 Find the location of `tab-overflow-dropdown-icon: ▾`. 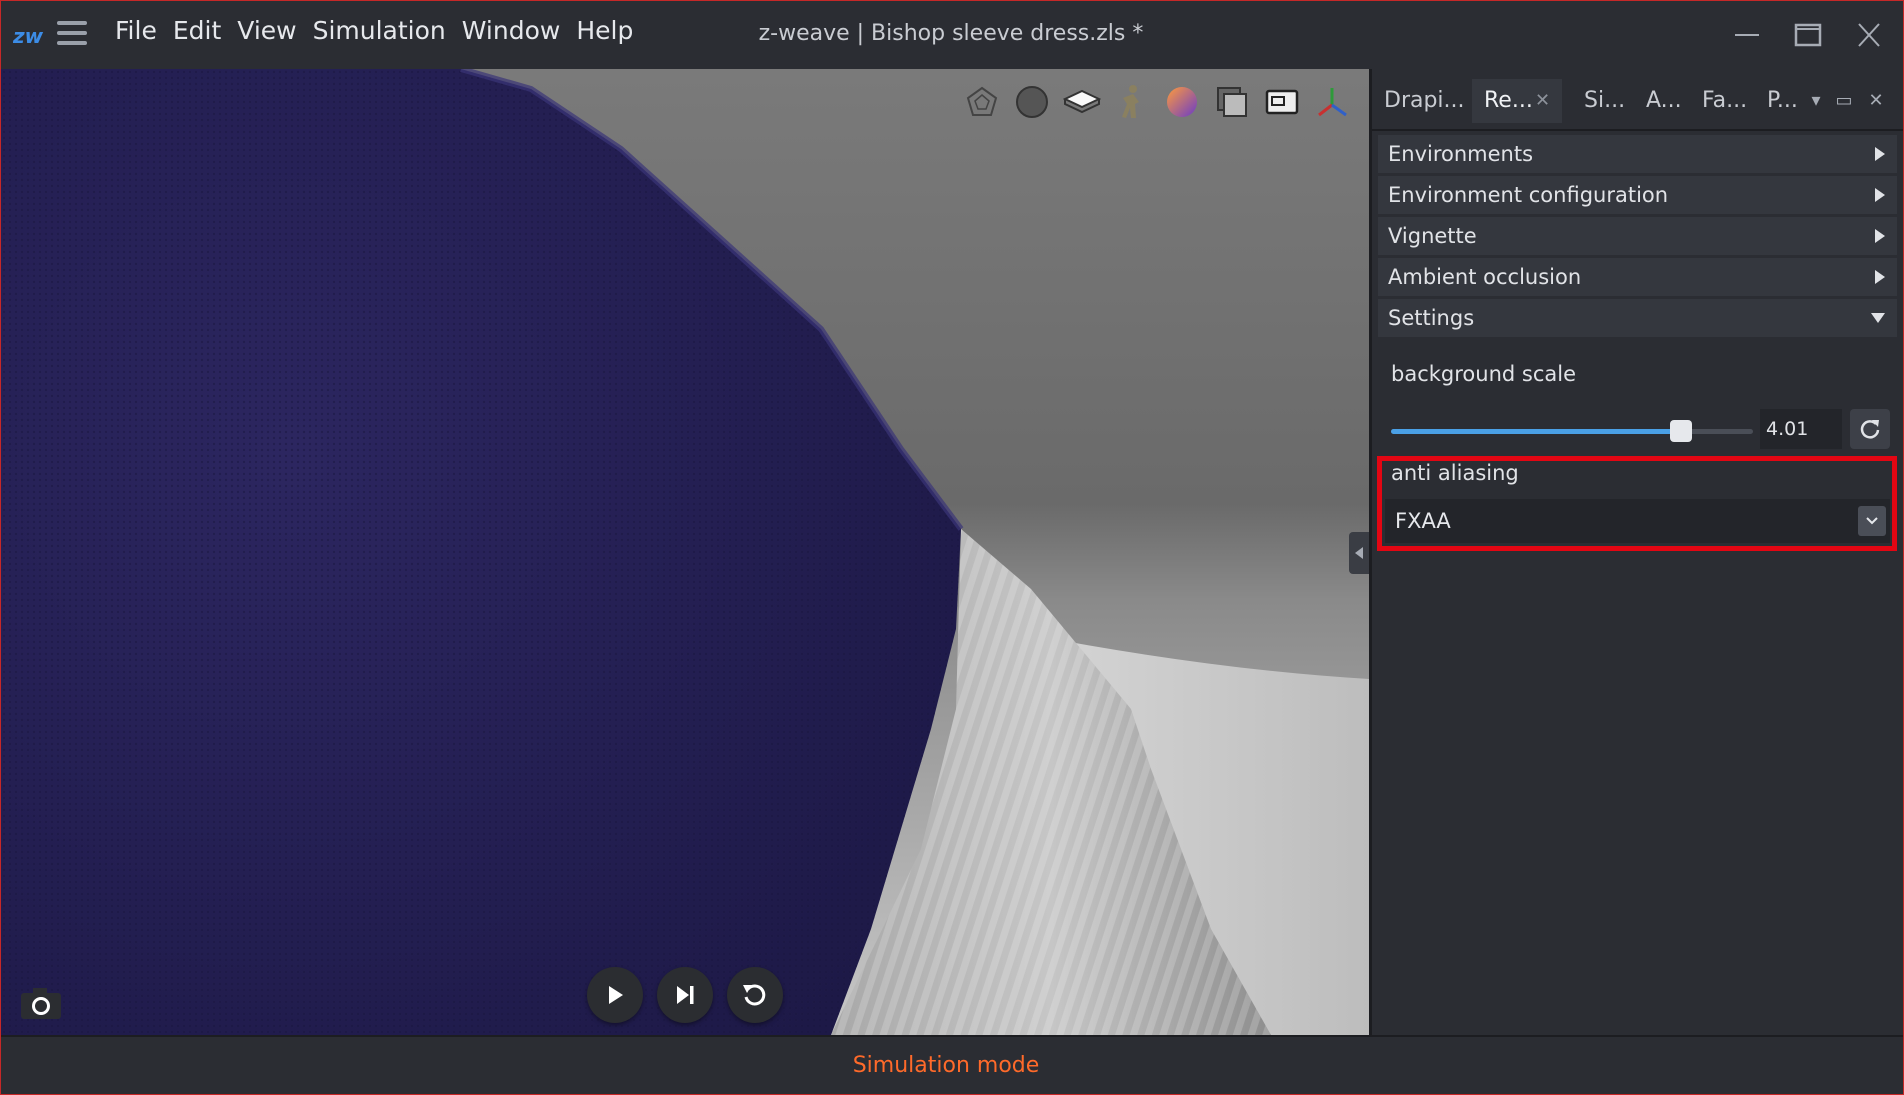

tab-overflow-dropdown-icon: ▾ is located at coordinates (1816, 101).